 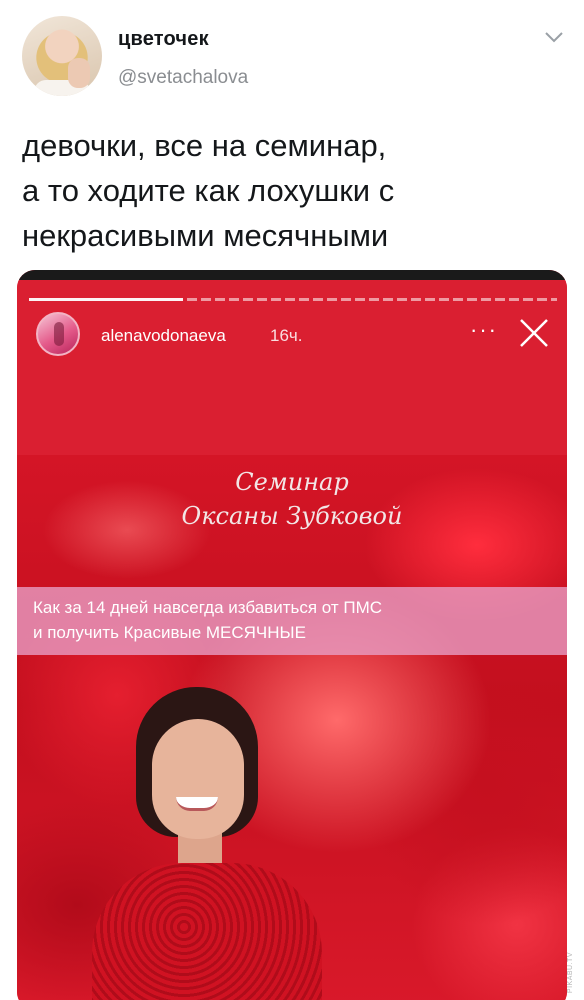 What do you see at coordinates (58, 334) in the screenshot?
I see `story-avatar` at bounding box center [58, 334].